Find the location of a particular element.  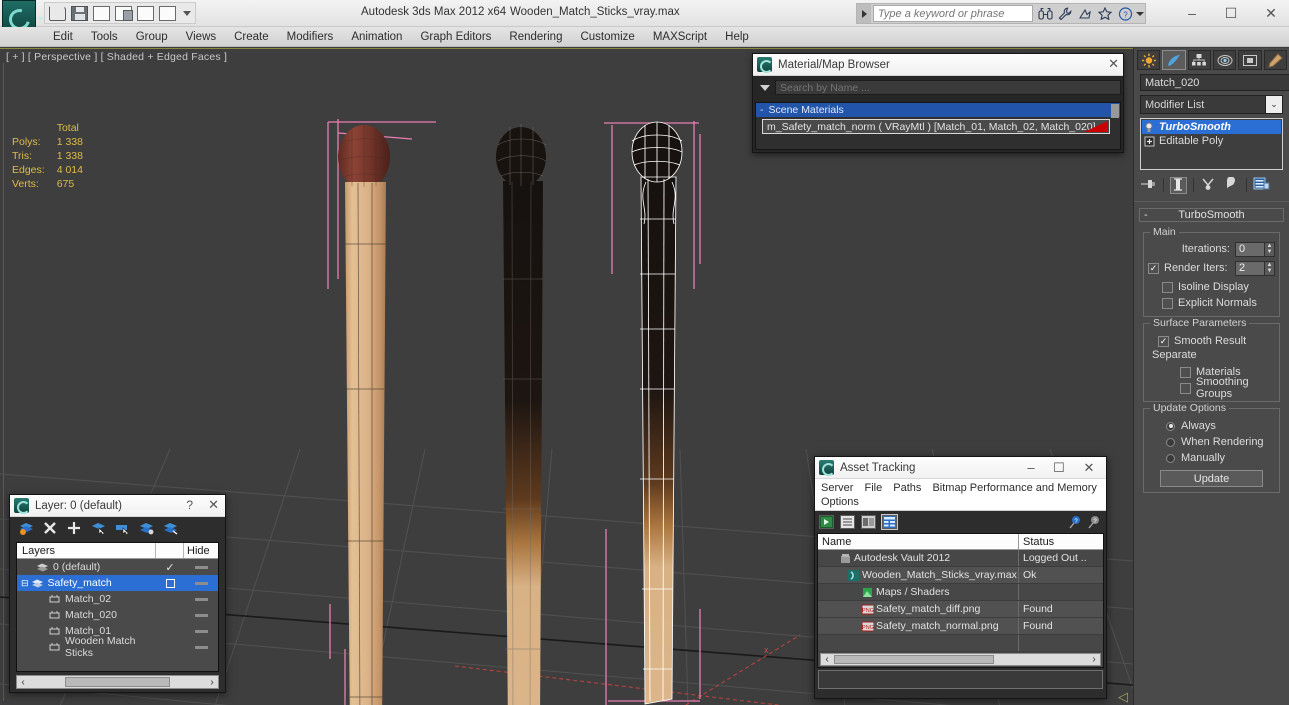

hide-column-header: Hide is located at coordinates (201, 550).